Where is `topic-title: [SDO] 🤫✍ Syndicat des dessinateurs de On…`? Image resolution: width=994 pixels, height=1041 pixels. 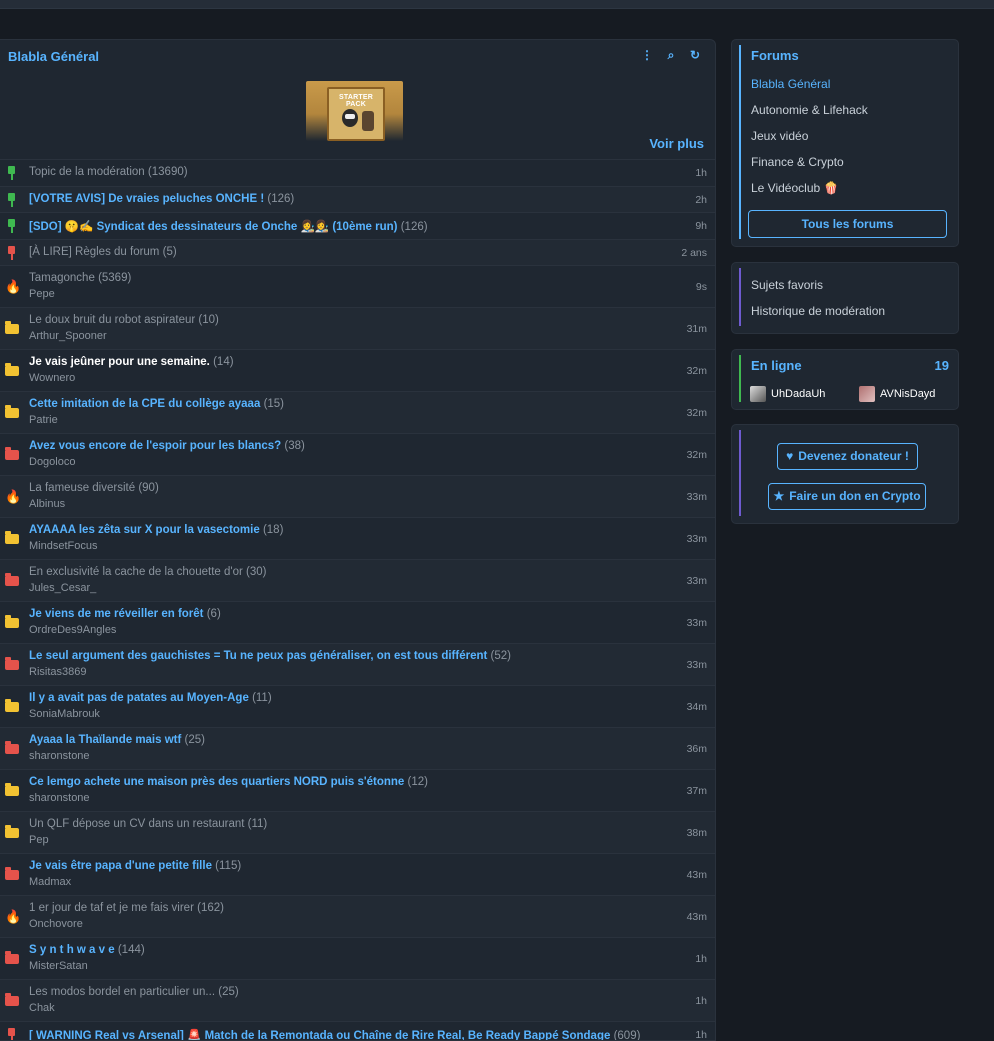 topic-title: [SDO] 🤫✍ Syndicat des dessinateurs de On… is located at coordinates (213, 227).